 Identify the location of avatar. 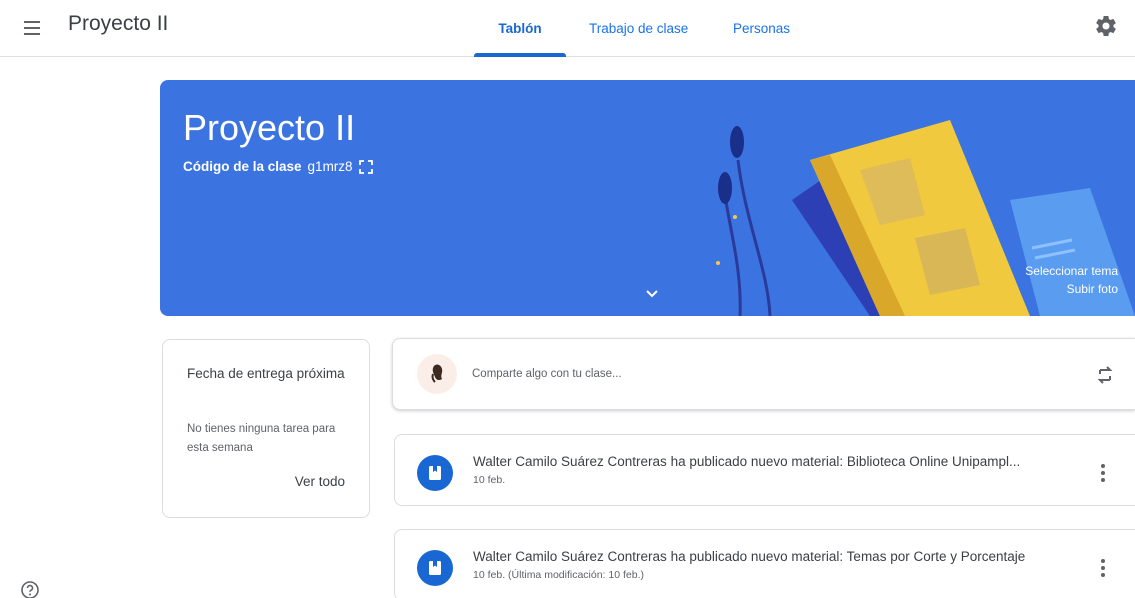
(437, 374).